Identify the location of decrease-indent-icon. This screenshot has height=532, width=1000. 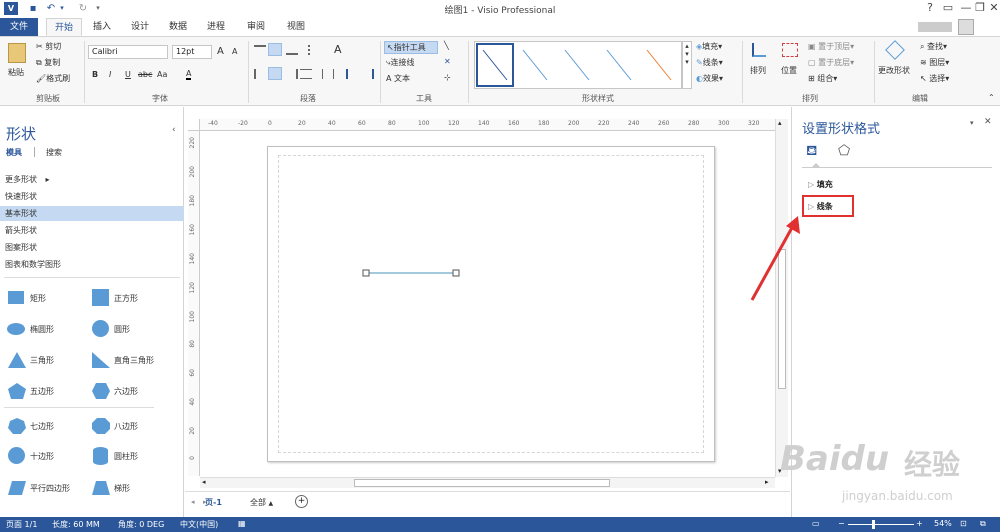
(352, 74).